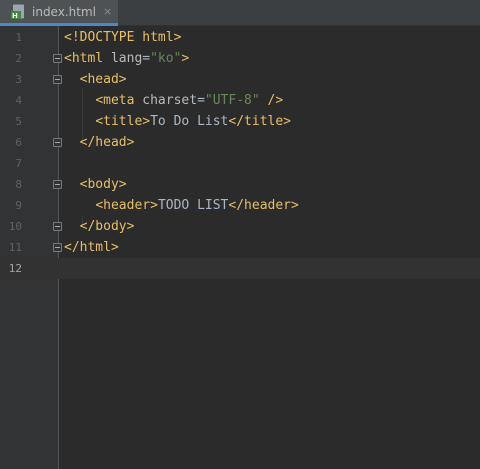 Image resolution: width=480 pixels, height=469 pixels. I want to click on code-line: 5 <title>To Do List</title>, so click(240, 121).